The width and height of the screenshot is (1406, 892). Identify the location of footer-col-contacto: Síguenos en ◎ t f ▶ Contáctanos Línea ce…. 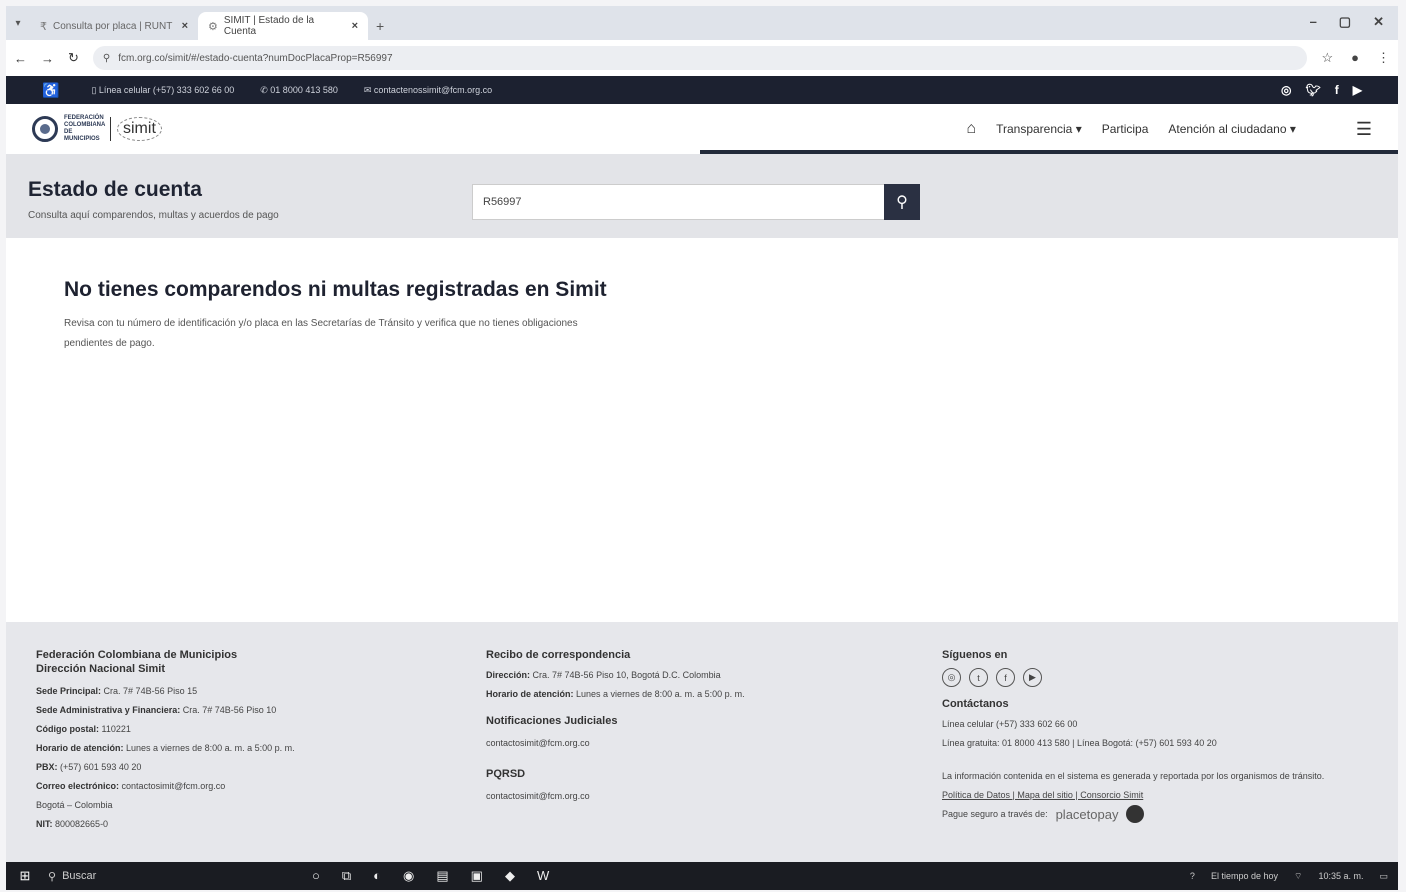
(1162, 735).